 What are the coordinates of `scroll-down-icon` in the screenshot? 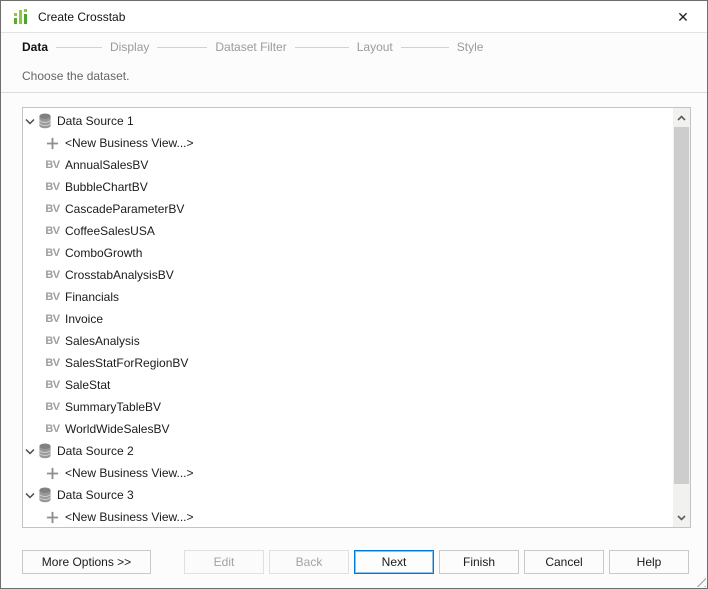 It's located at (681, 517).